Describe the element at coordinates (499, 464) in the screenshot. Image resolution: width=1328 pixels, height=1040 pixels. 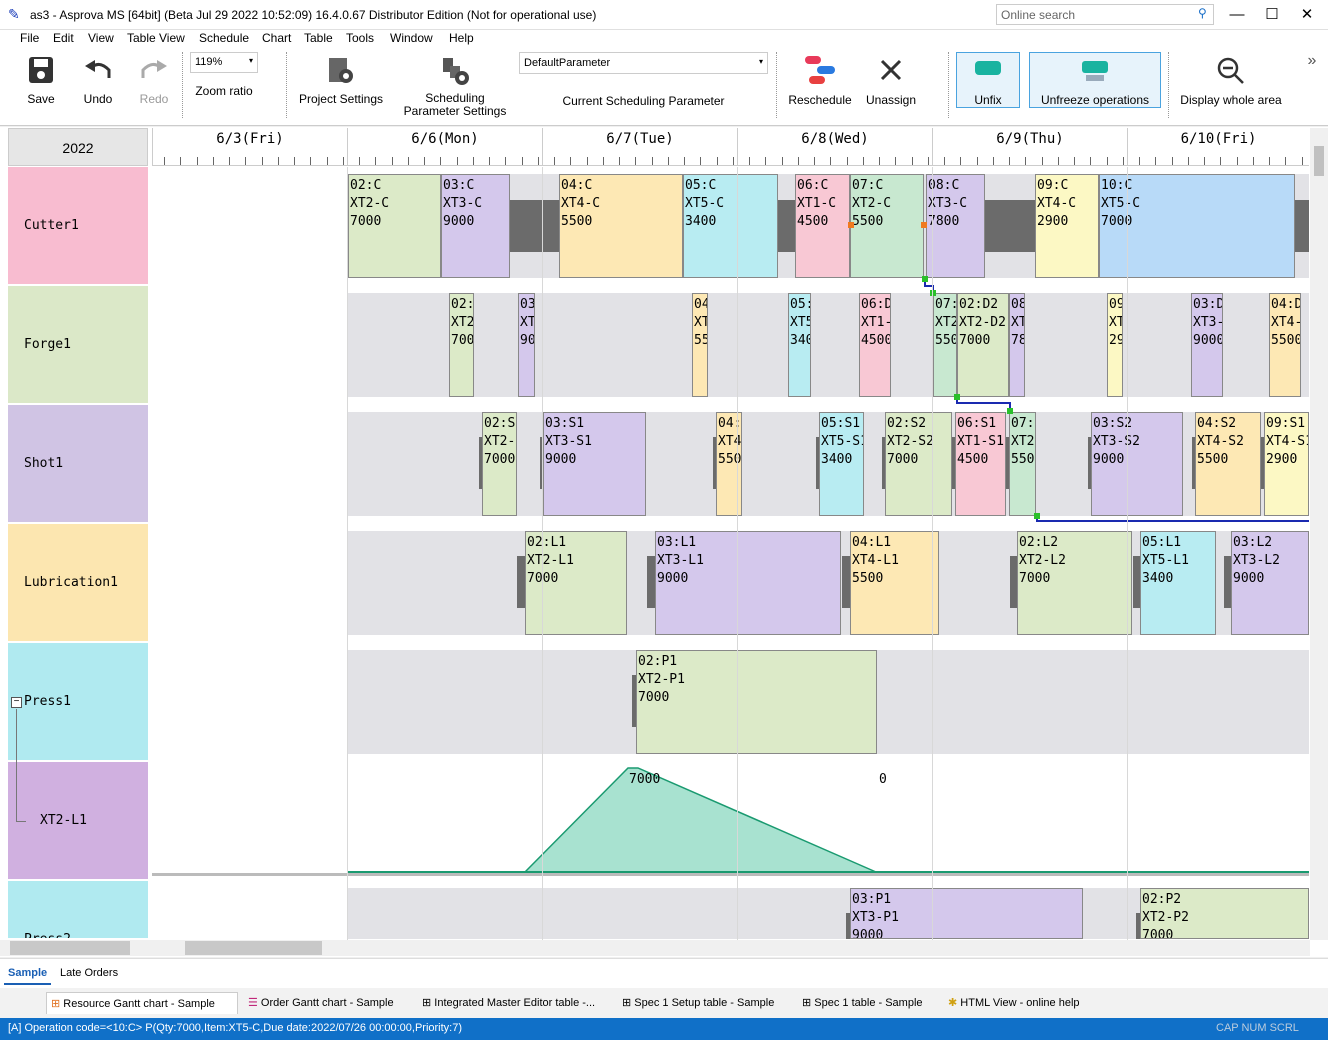
I see `operation-bar: 02:S1 XT2-S1 7000` at that location.